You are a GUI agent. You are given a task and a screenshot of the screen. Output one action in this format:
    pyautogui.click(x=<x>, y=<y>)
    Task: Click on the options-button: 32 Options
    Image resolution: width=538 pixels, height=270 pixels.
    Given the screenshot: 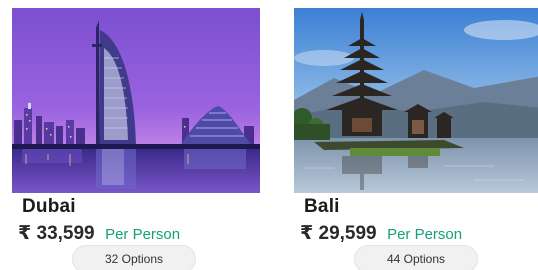 What is the action you would take?
    pyautogui.click(x=134, y=257)
    